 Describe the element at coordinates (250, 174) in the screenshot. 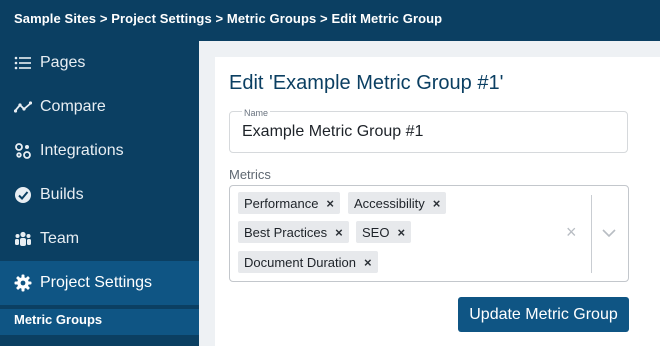

I see `metrics-label: Metrics` at that location.